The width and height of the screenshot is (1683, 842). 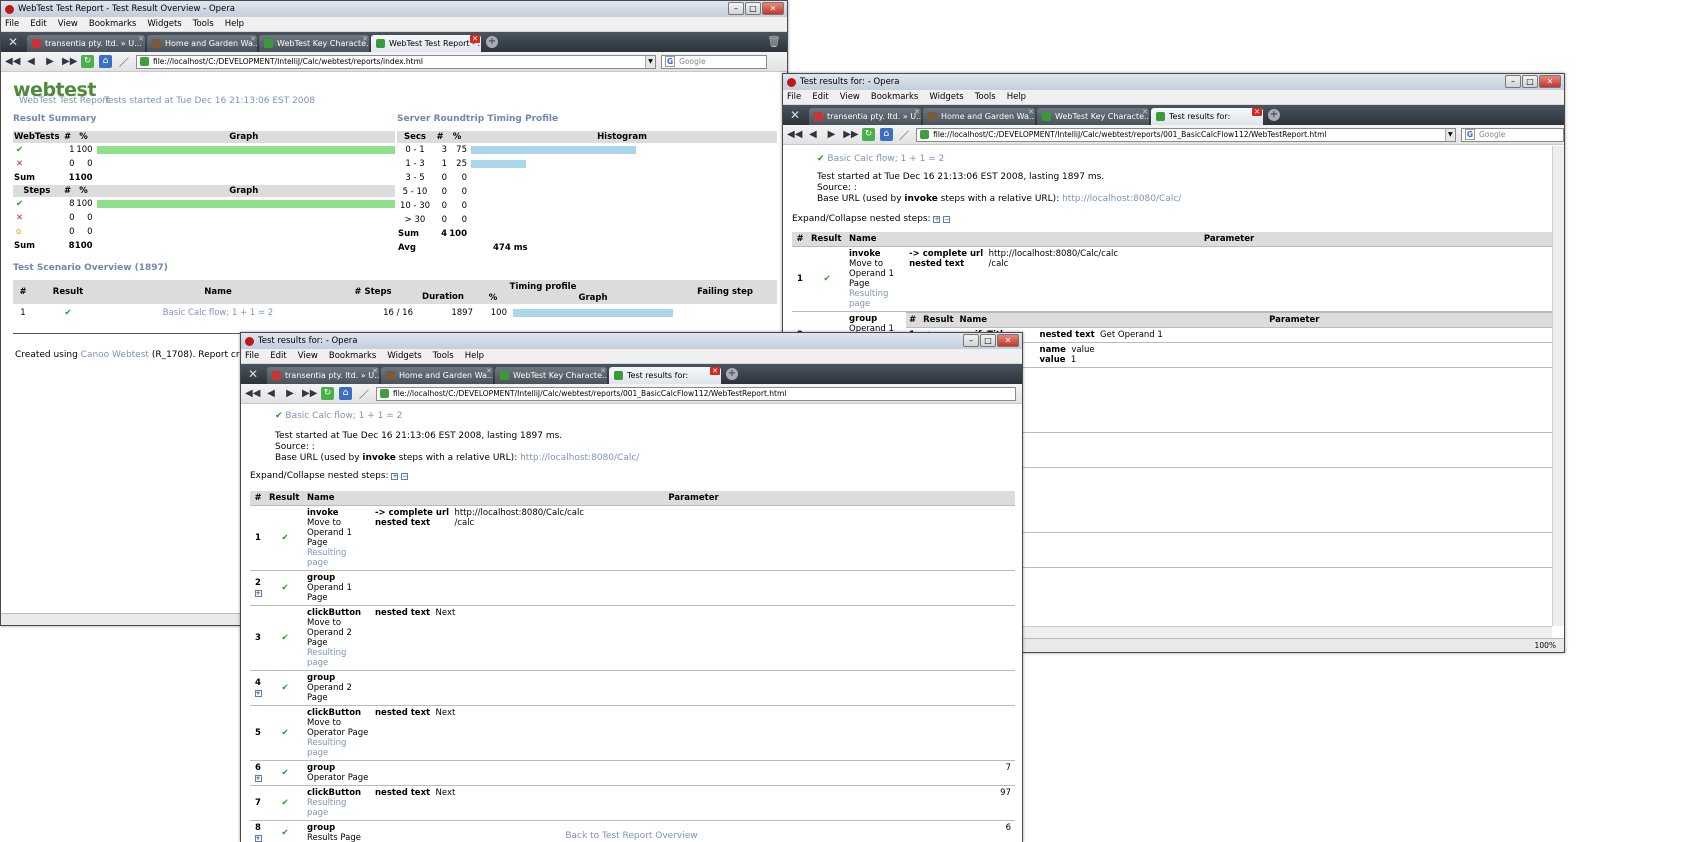 What do you see at coordinates (1545, 645) in the screenshot?
I see `zoom-level: 100%` at bounding box center [1545, 645].